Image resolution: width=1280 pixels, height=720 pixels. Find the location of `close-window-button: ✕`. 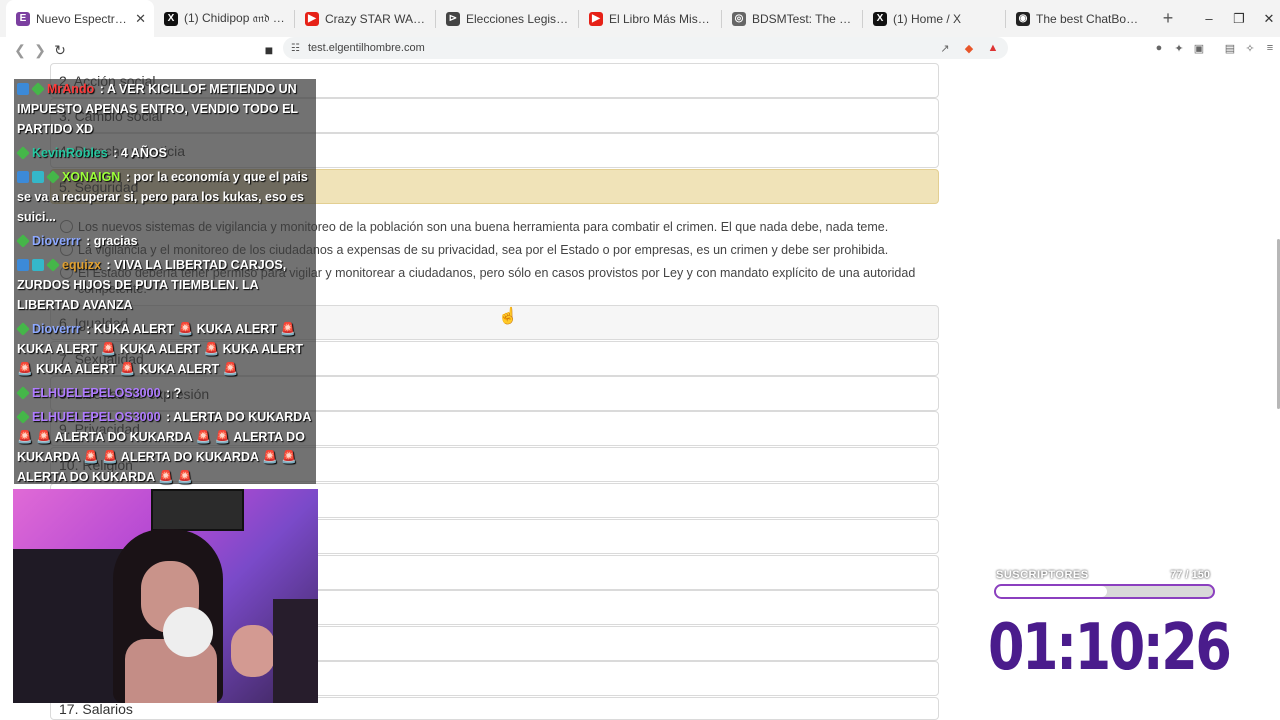

close-window-button: ✕ is located at coordinates (1267, 18).